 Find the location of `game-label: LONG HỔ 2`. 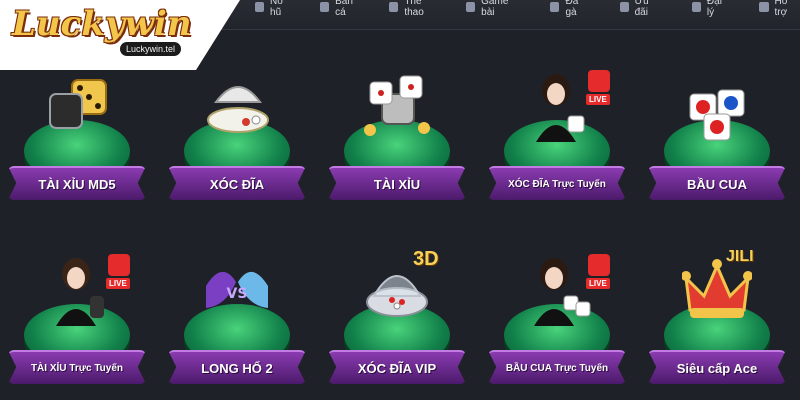

game-label: LONG HỔ 2 is located at coordinates (237, 368).